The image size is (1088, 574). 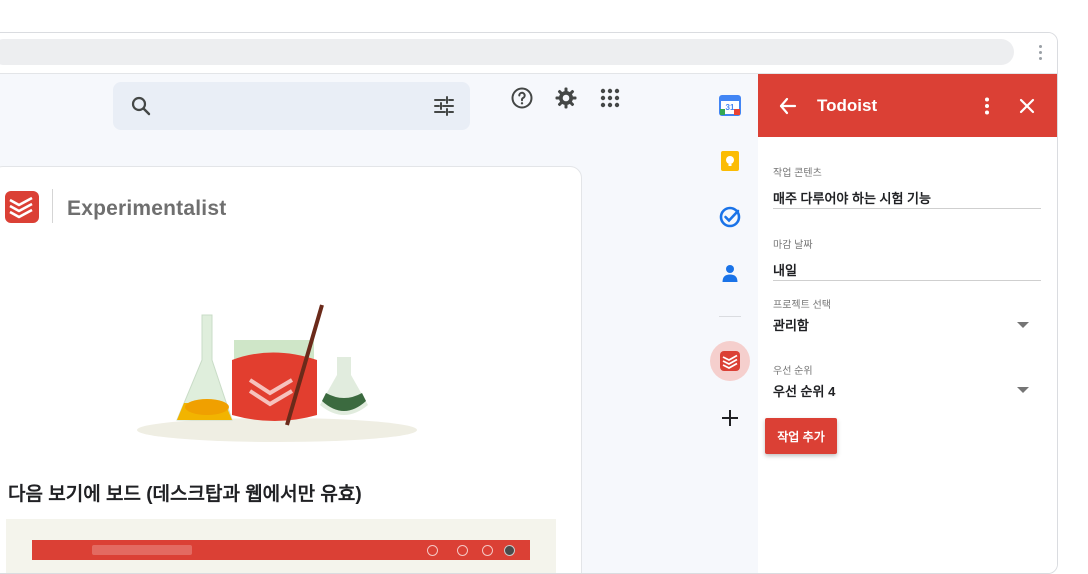 What do you see at coordinates (142, 550) in the screenshot?
I see `preview-search` at bounding box center [142, 550].